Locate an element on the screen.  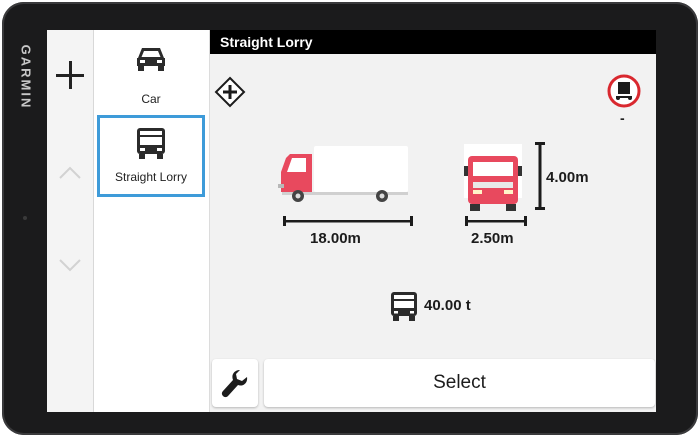
truck-weight-icon is located at coordinates (404, 306).